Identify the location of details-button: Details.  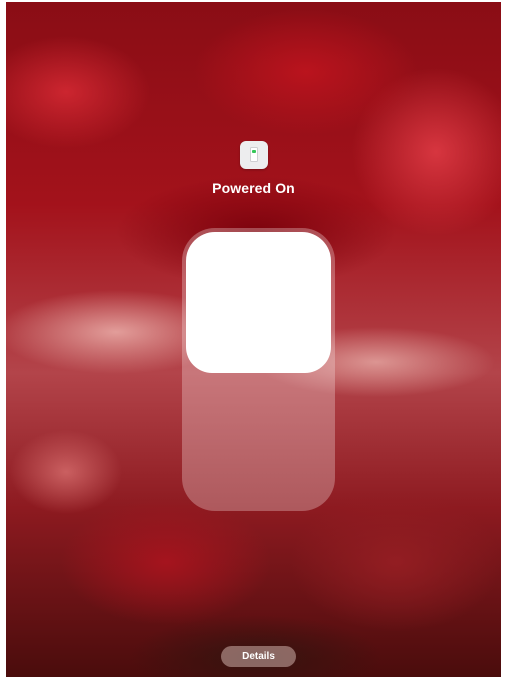
(258, 656).